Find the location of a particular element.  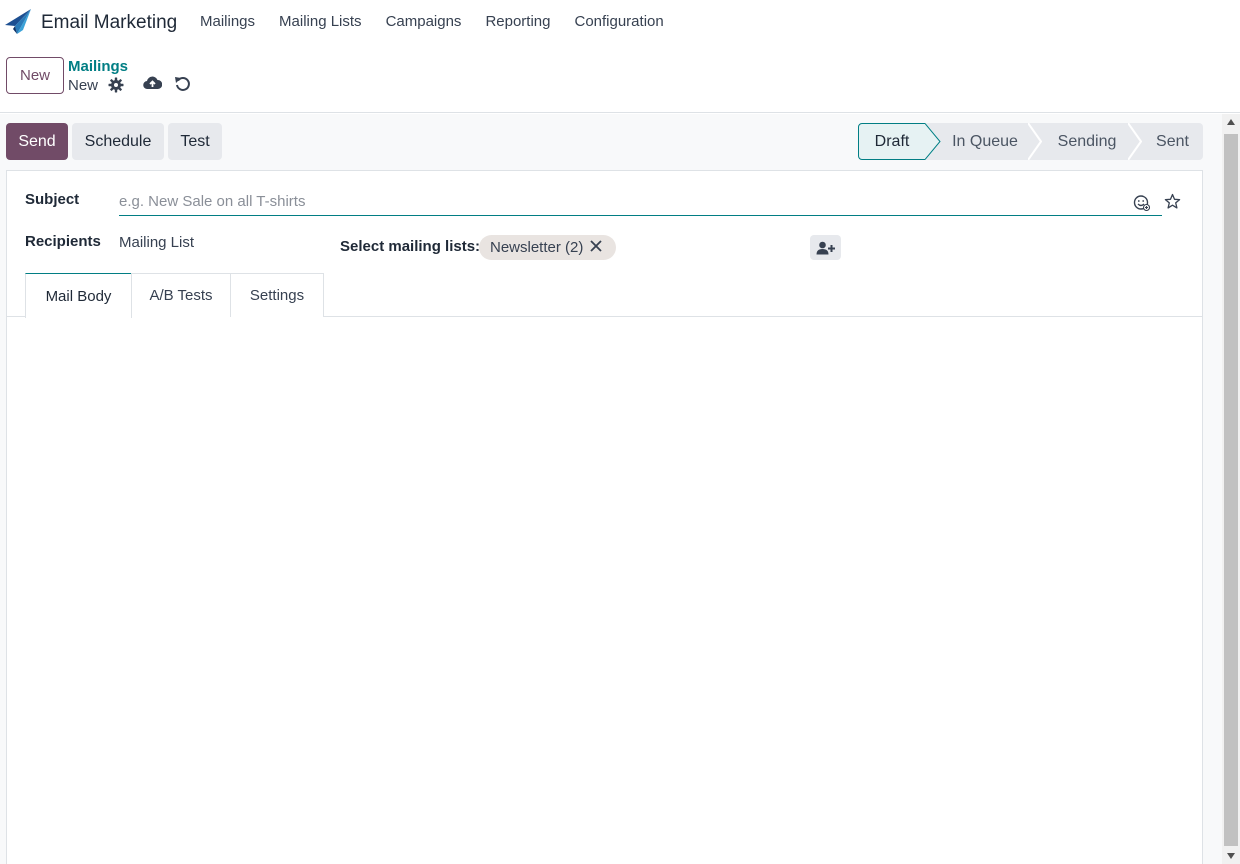

record-name: New is located at coordinates (83, 85).